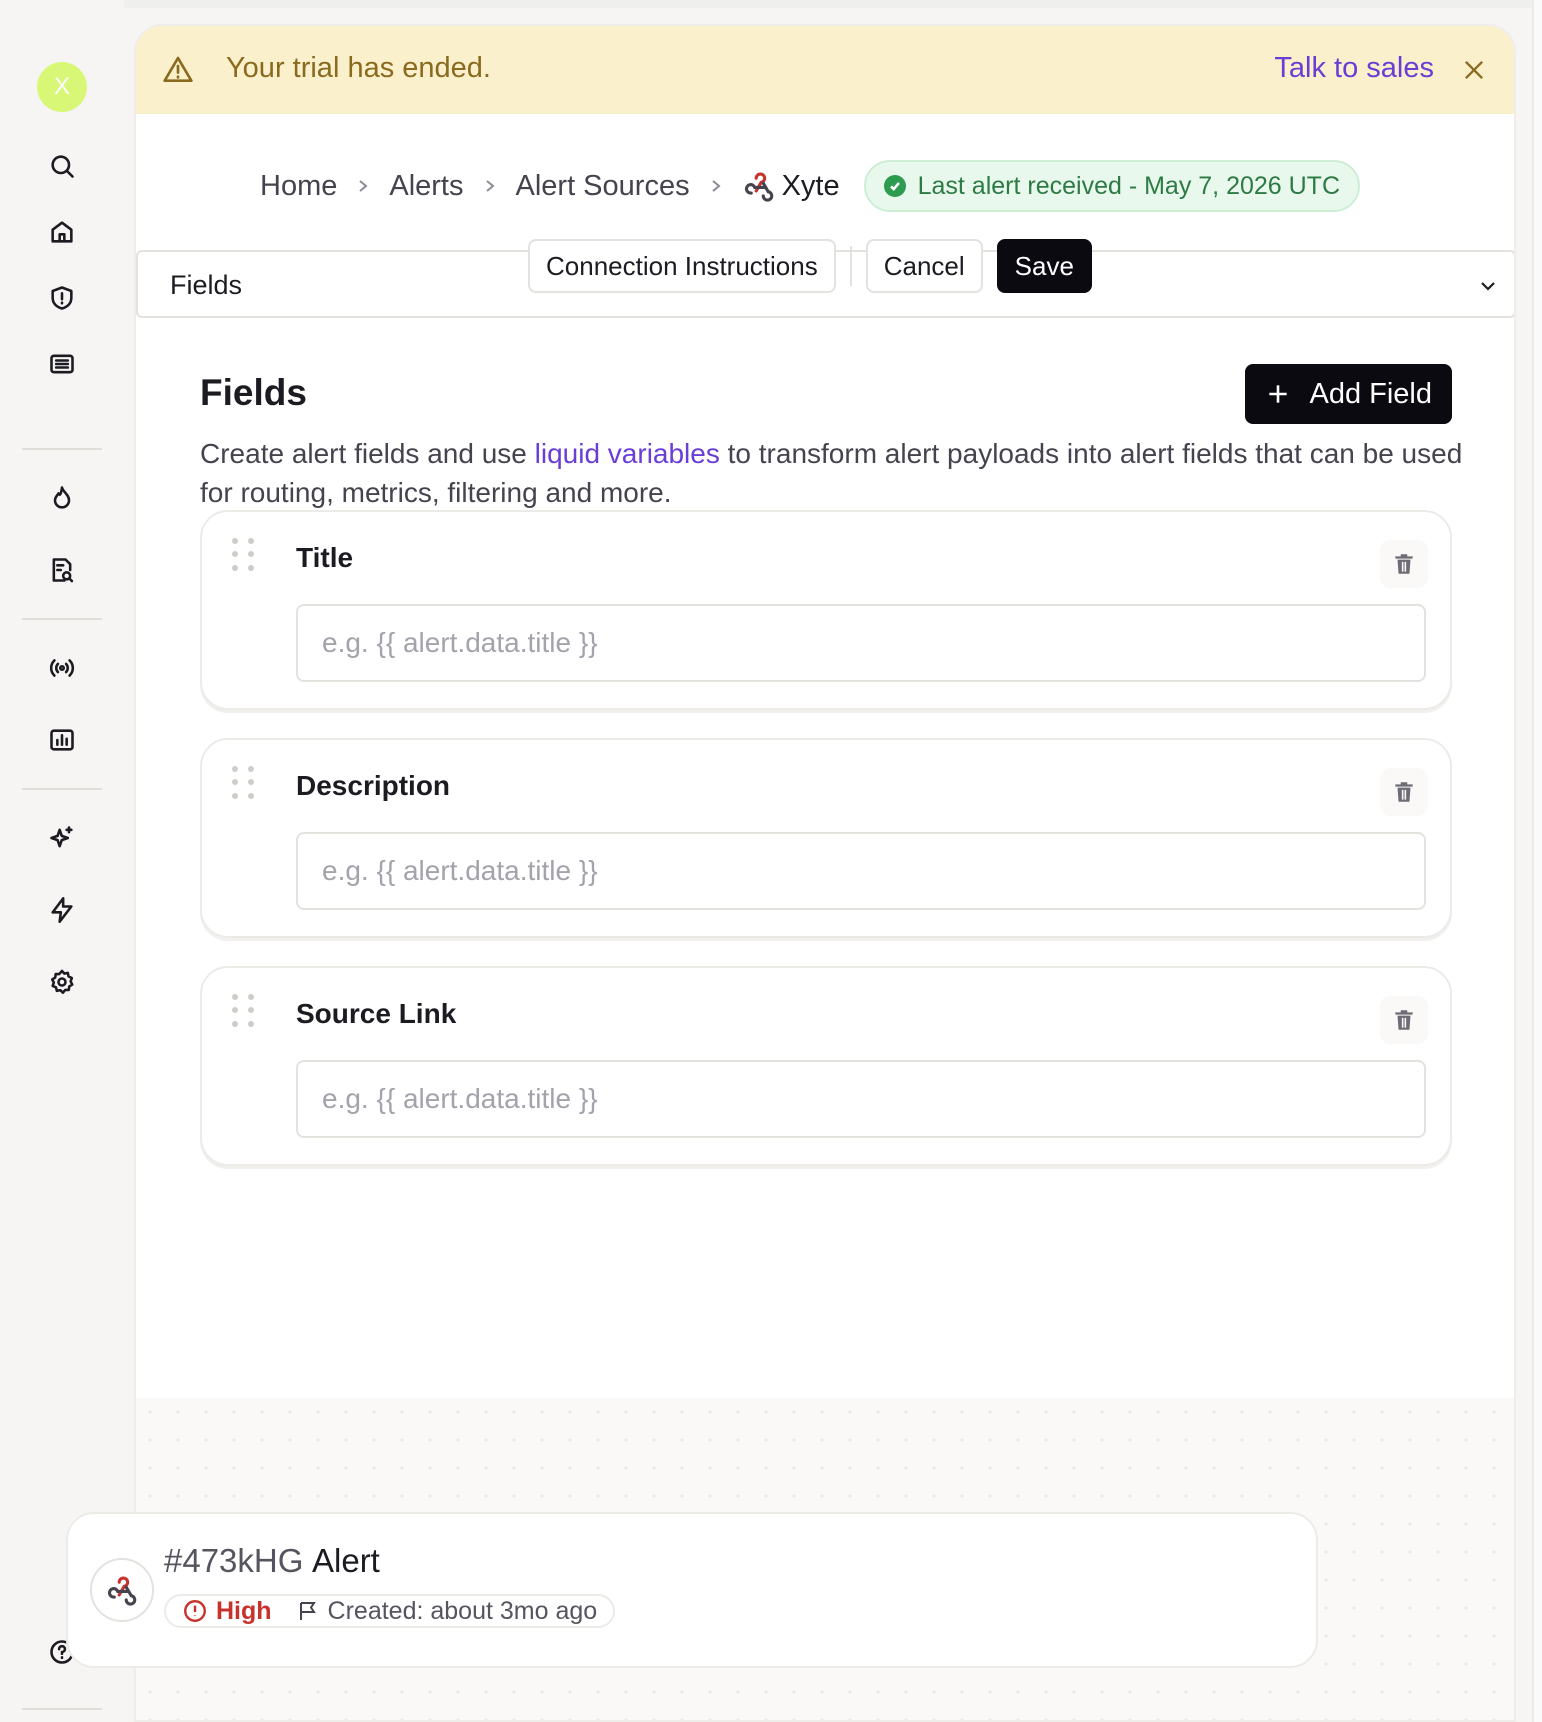 This screenshot has height=1722, width=1542. Describe the element at coordinates (346, 1560) in the screenshot. I see `alert-title: Alert` at that location.